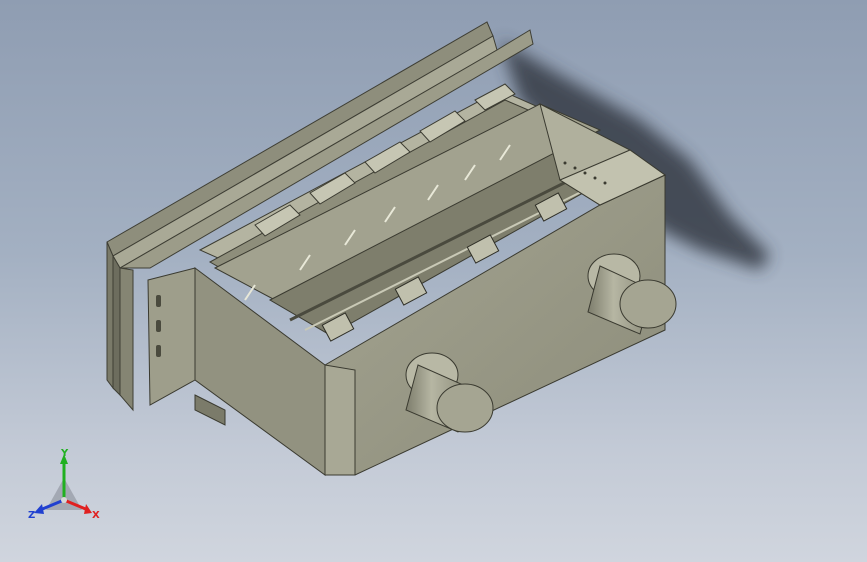 Image resolution: width=867 pixels, height=562 pixels. I want to click on y-axis-label: Y, so click(64, 453).